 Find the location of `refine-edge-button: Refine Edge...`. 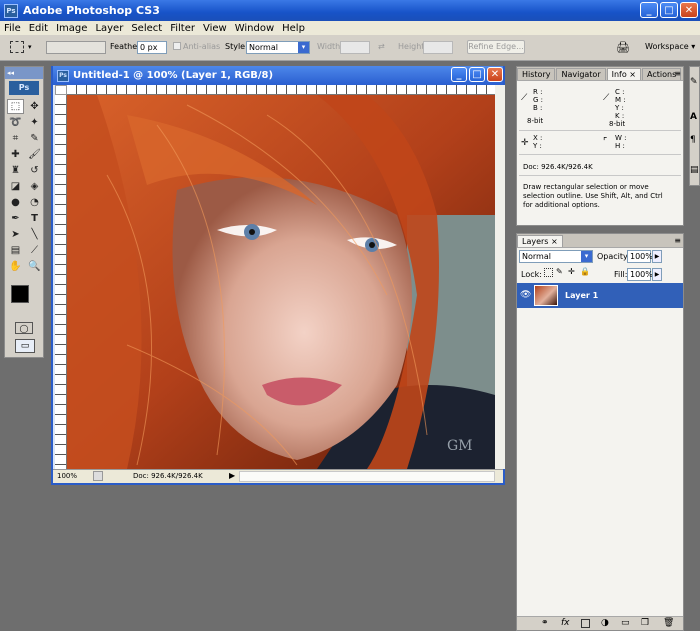

refine-edge-button: Refine Edge... is located at coordinates (496, 47).